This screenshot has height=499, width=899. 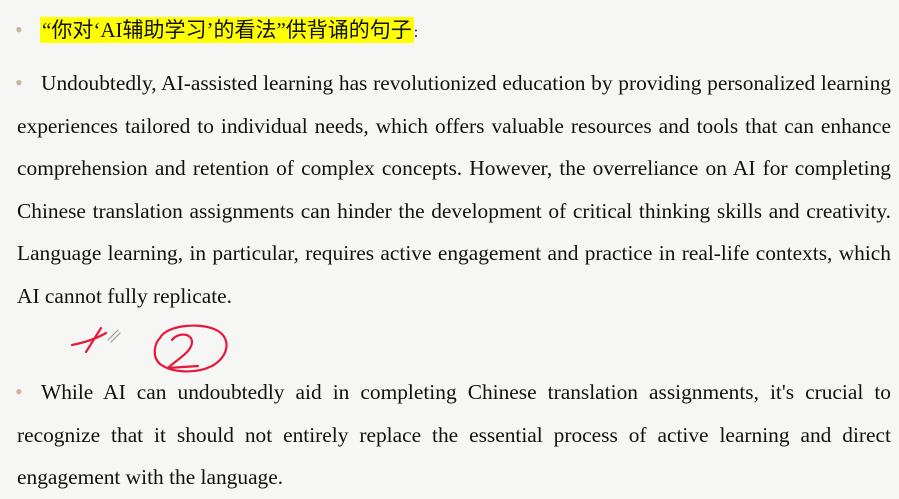 I want to click on hand-drawn-numeral, so click(x=183, y=351).